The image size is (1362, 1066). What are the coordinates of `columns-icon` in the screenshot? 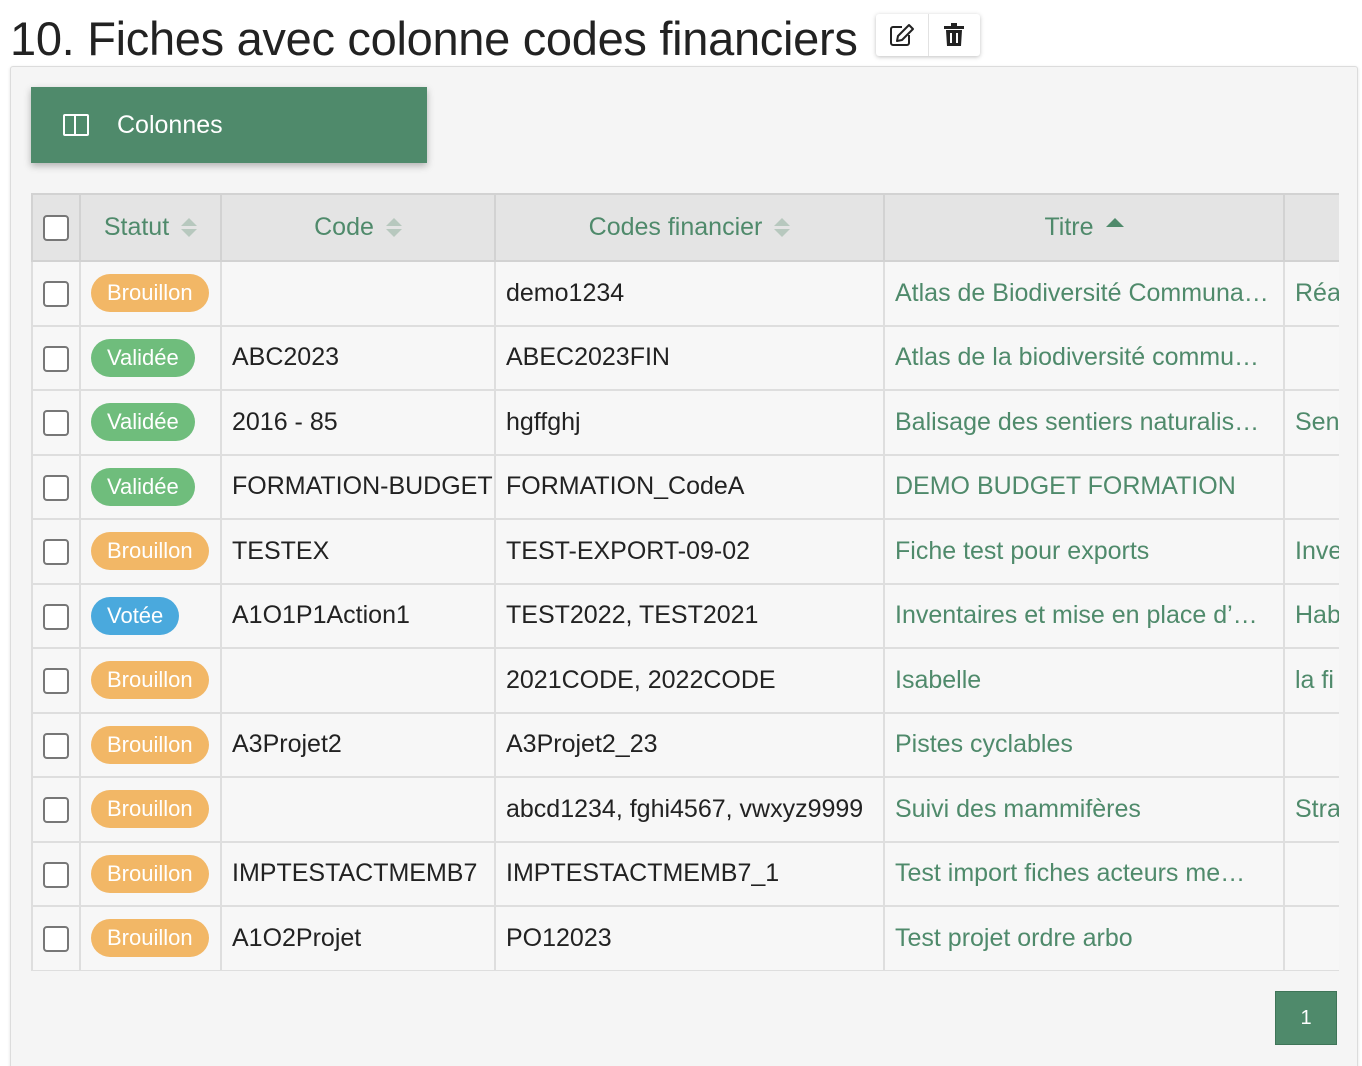 It's located at (76, 125).